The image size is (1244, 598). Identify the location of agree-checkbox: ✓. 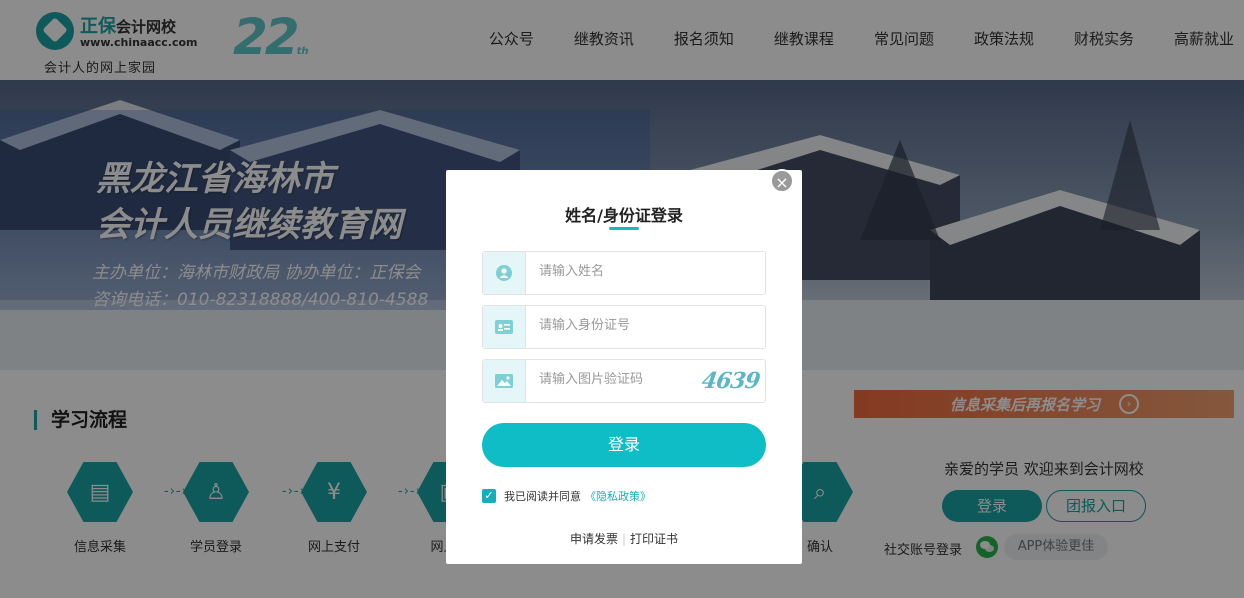
(489, 496).